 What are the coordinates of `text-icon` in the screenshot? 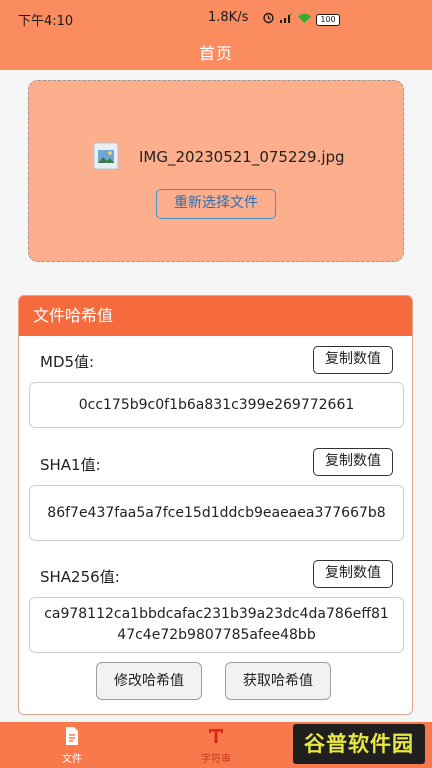 It's located at (216, 739).